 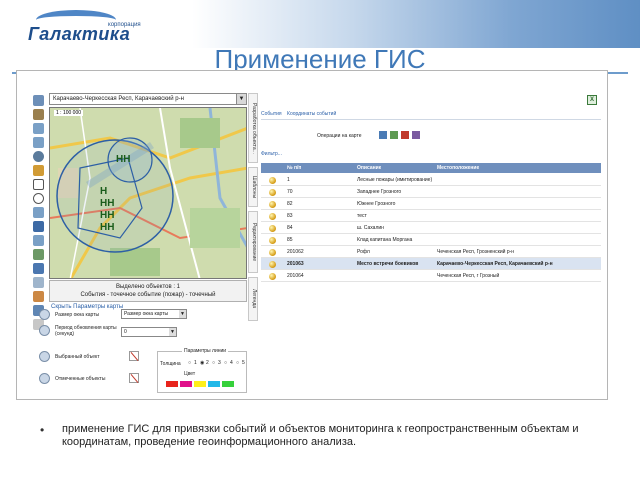 I want to click on thickness-option: 3, so click(x=219, y=363).